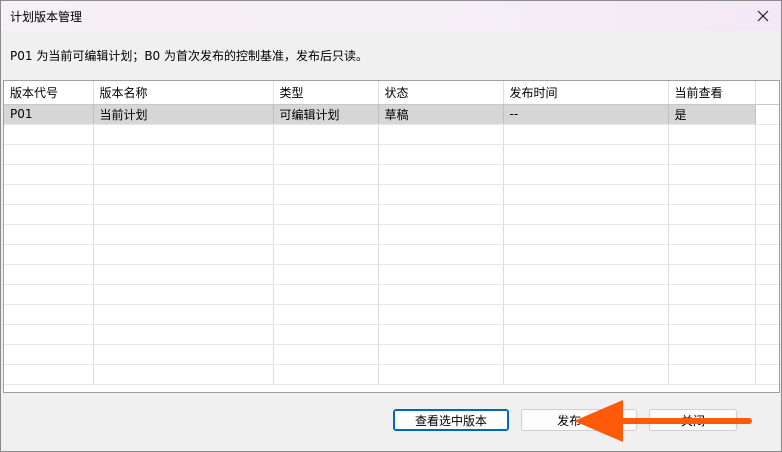  What do you see at coordinates (49, 93) in the screenshot?
I see `col-header-version-code: 版本代号` at bounding box center [49, 93].